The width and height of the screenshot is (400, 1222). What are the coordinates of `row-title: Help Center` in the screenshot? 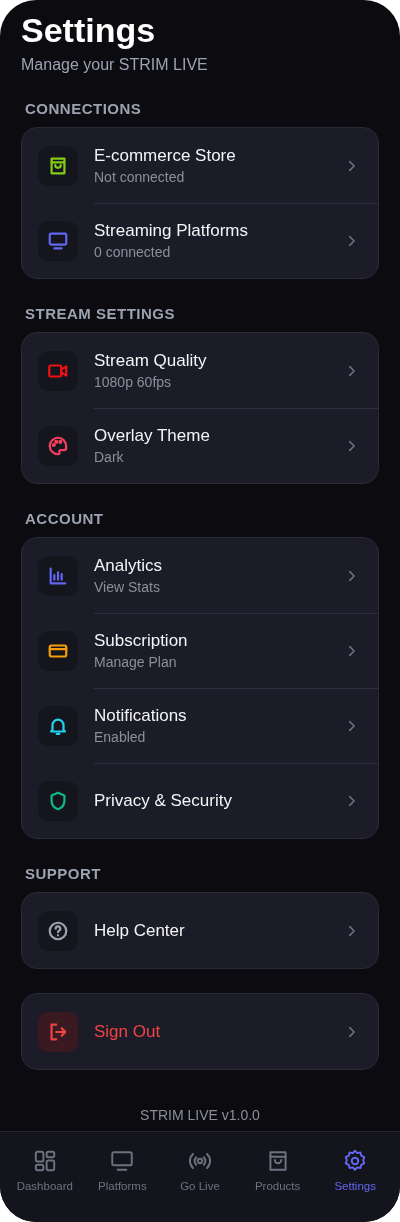 It's located at (140, 930).